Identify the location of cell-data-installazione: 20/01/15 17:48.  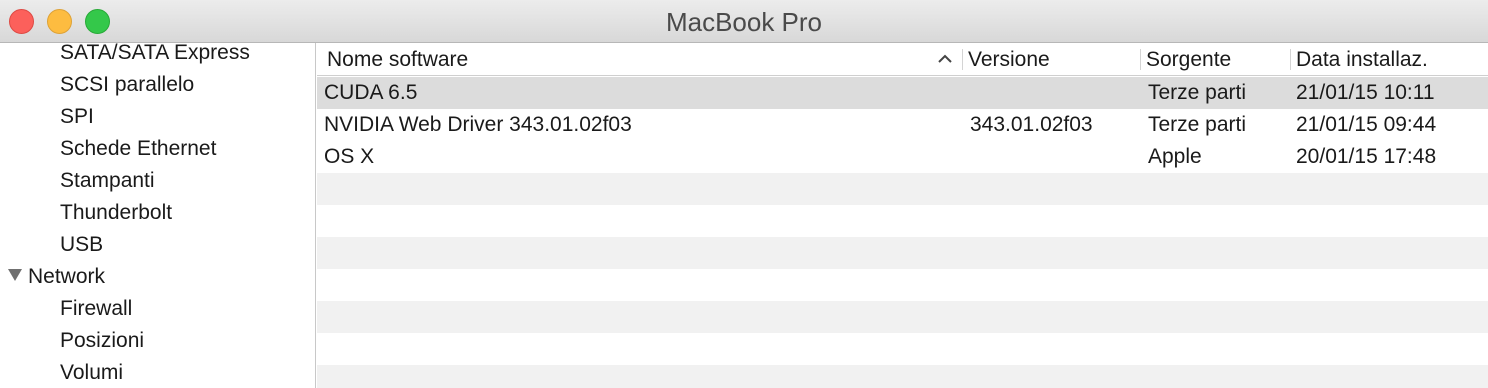
(1366, 156).